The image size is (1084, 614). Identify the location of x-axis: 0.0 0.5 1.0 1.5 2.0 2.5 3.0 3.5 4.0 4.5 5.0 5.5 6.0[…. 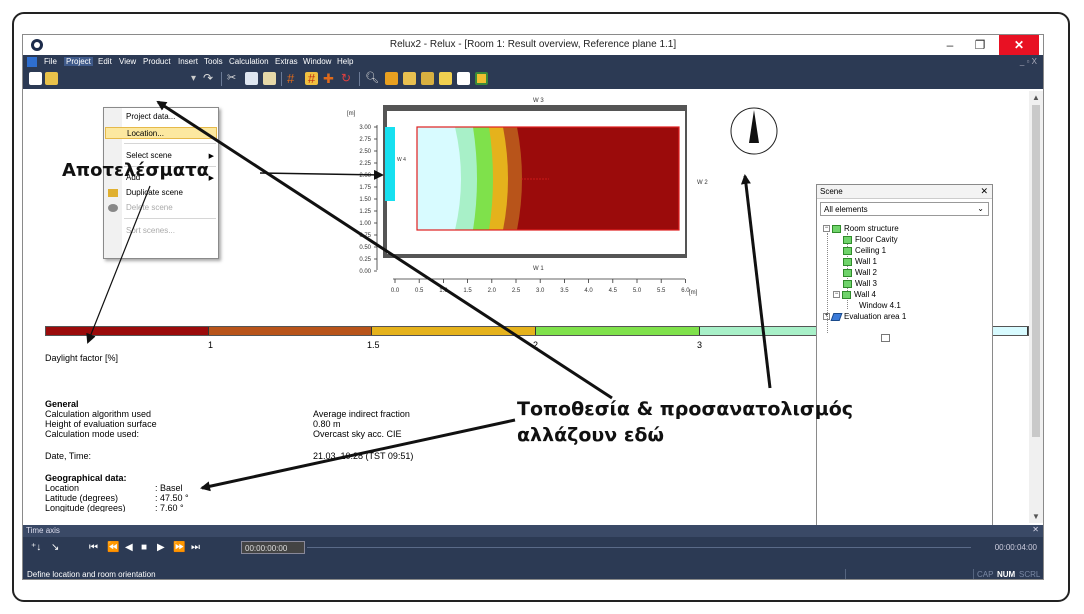
(544, 287).